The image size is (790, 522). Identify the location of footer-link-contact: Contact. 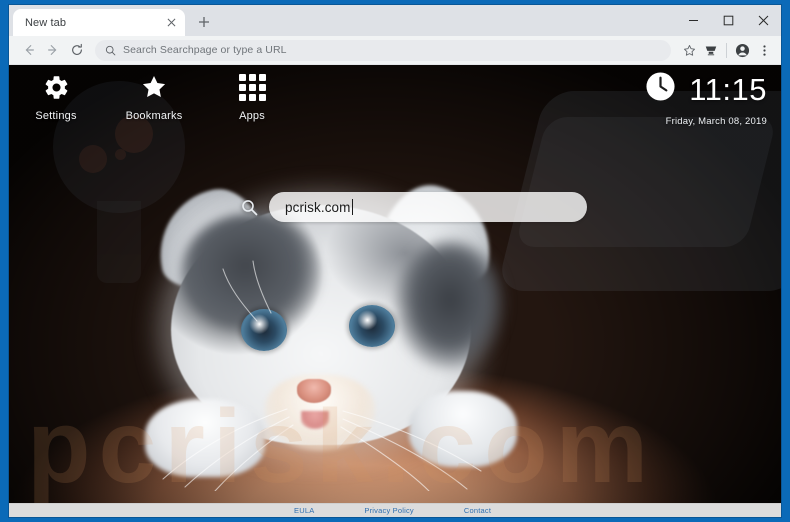
(477, 510).